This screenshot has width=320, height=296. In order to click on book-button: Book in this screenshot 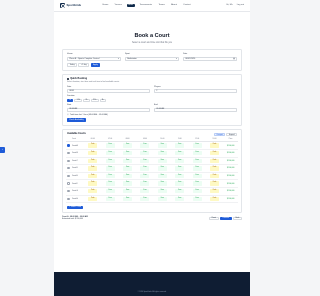, I will do `click(237, 218)`.